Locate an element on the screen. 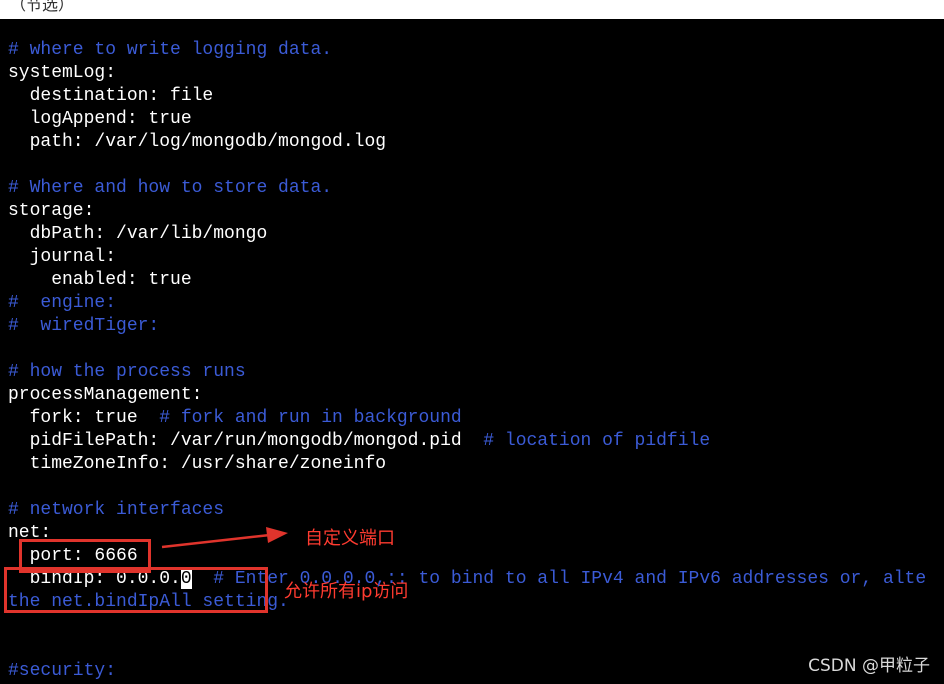  annotation-arrow is located at coordinates (224, 538).